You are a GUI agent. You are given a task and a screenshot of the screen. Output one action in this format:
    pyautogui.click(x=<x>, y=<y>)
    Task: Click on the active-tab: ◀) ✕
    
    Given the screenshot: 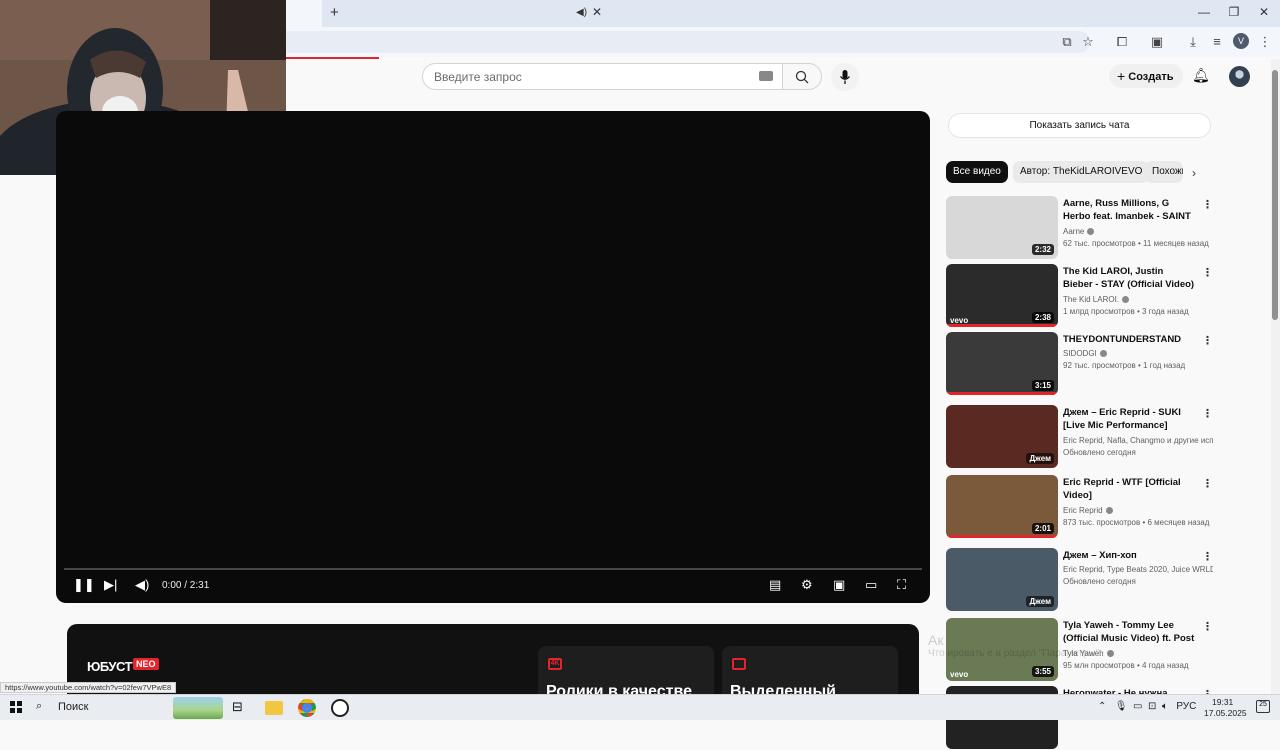 What is the action you would take?
    pyautogui.click(x=444, y=13)
    